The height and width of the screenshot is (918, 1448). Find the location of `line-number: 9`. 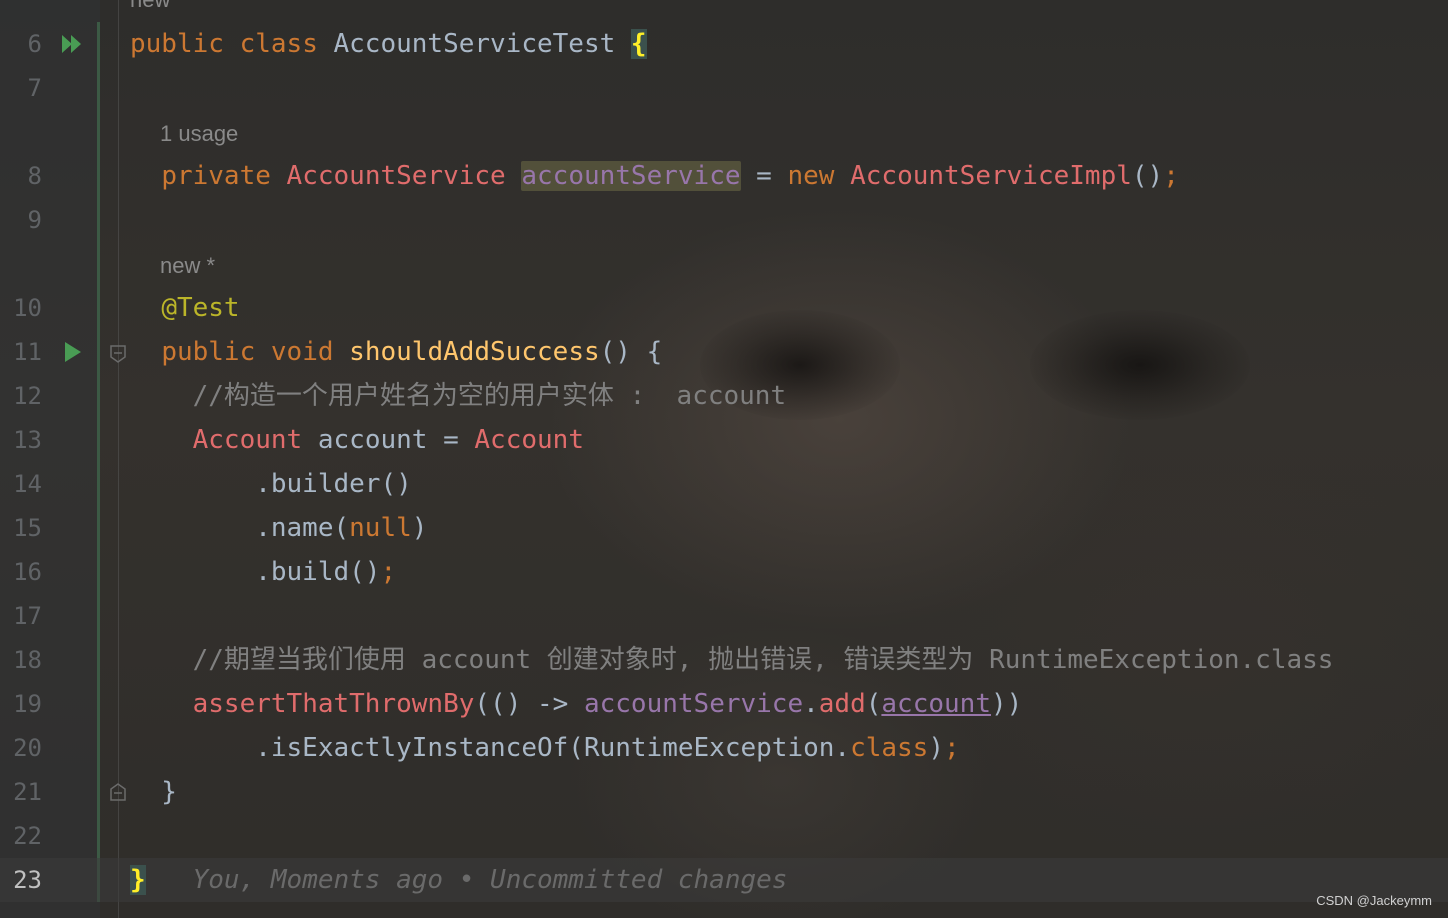

line-number: 9 is located at coordinates (21, 220).